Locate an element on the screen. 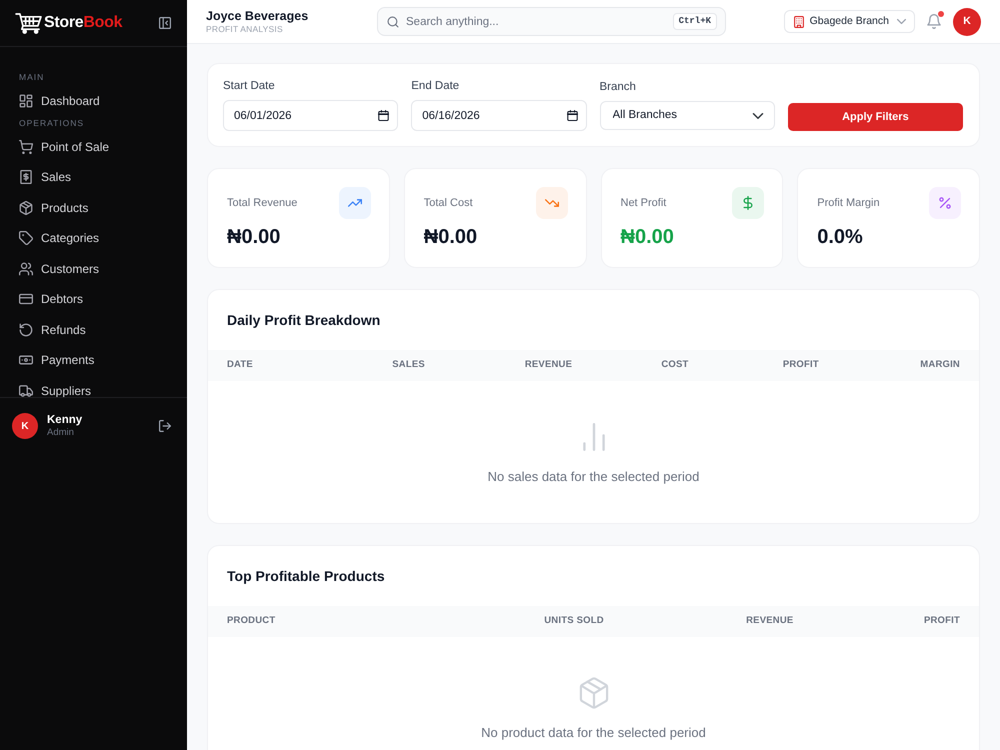  sidebar-item: Sales is located at coordinates (93, 177).